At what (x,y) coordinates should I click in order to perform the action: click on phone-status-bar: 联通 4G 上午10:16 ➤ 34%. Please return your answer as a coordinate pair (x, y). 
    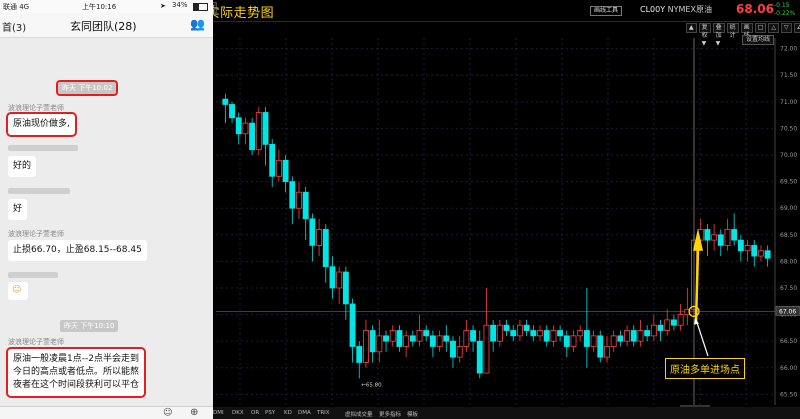
    Looking at the image, I should click on (106, 6).